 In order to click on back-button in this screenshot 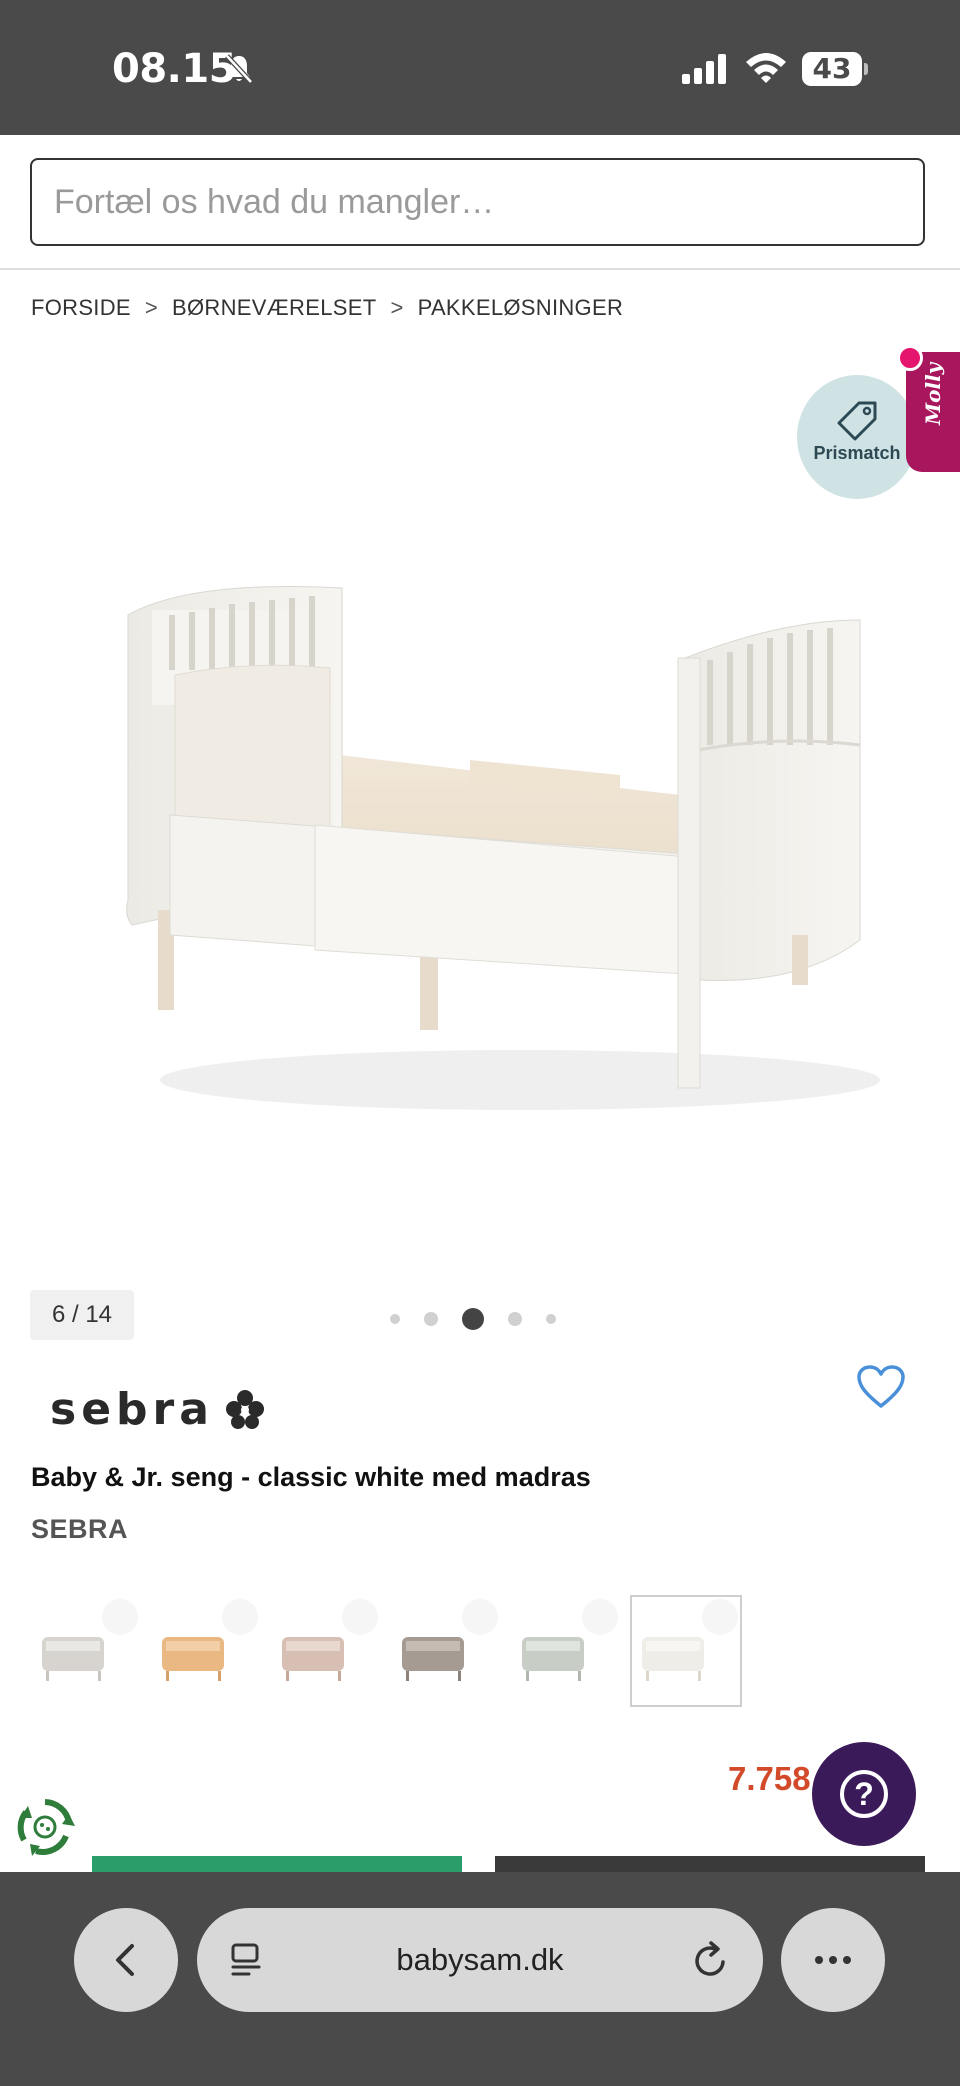, I will do `click(126, 1960)`.